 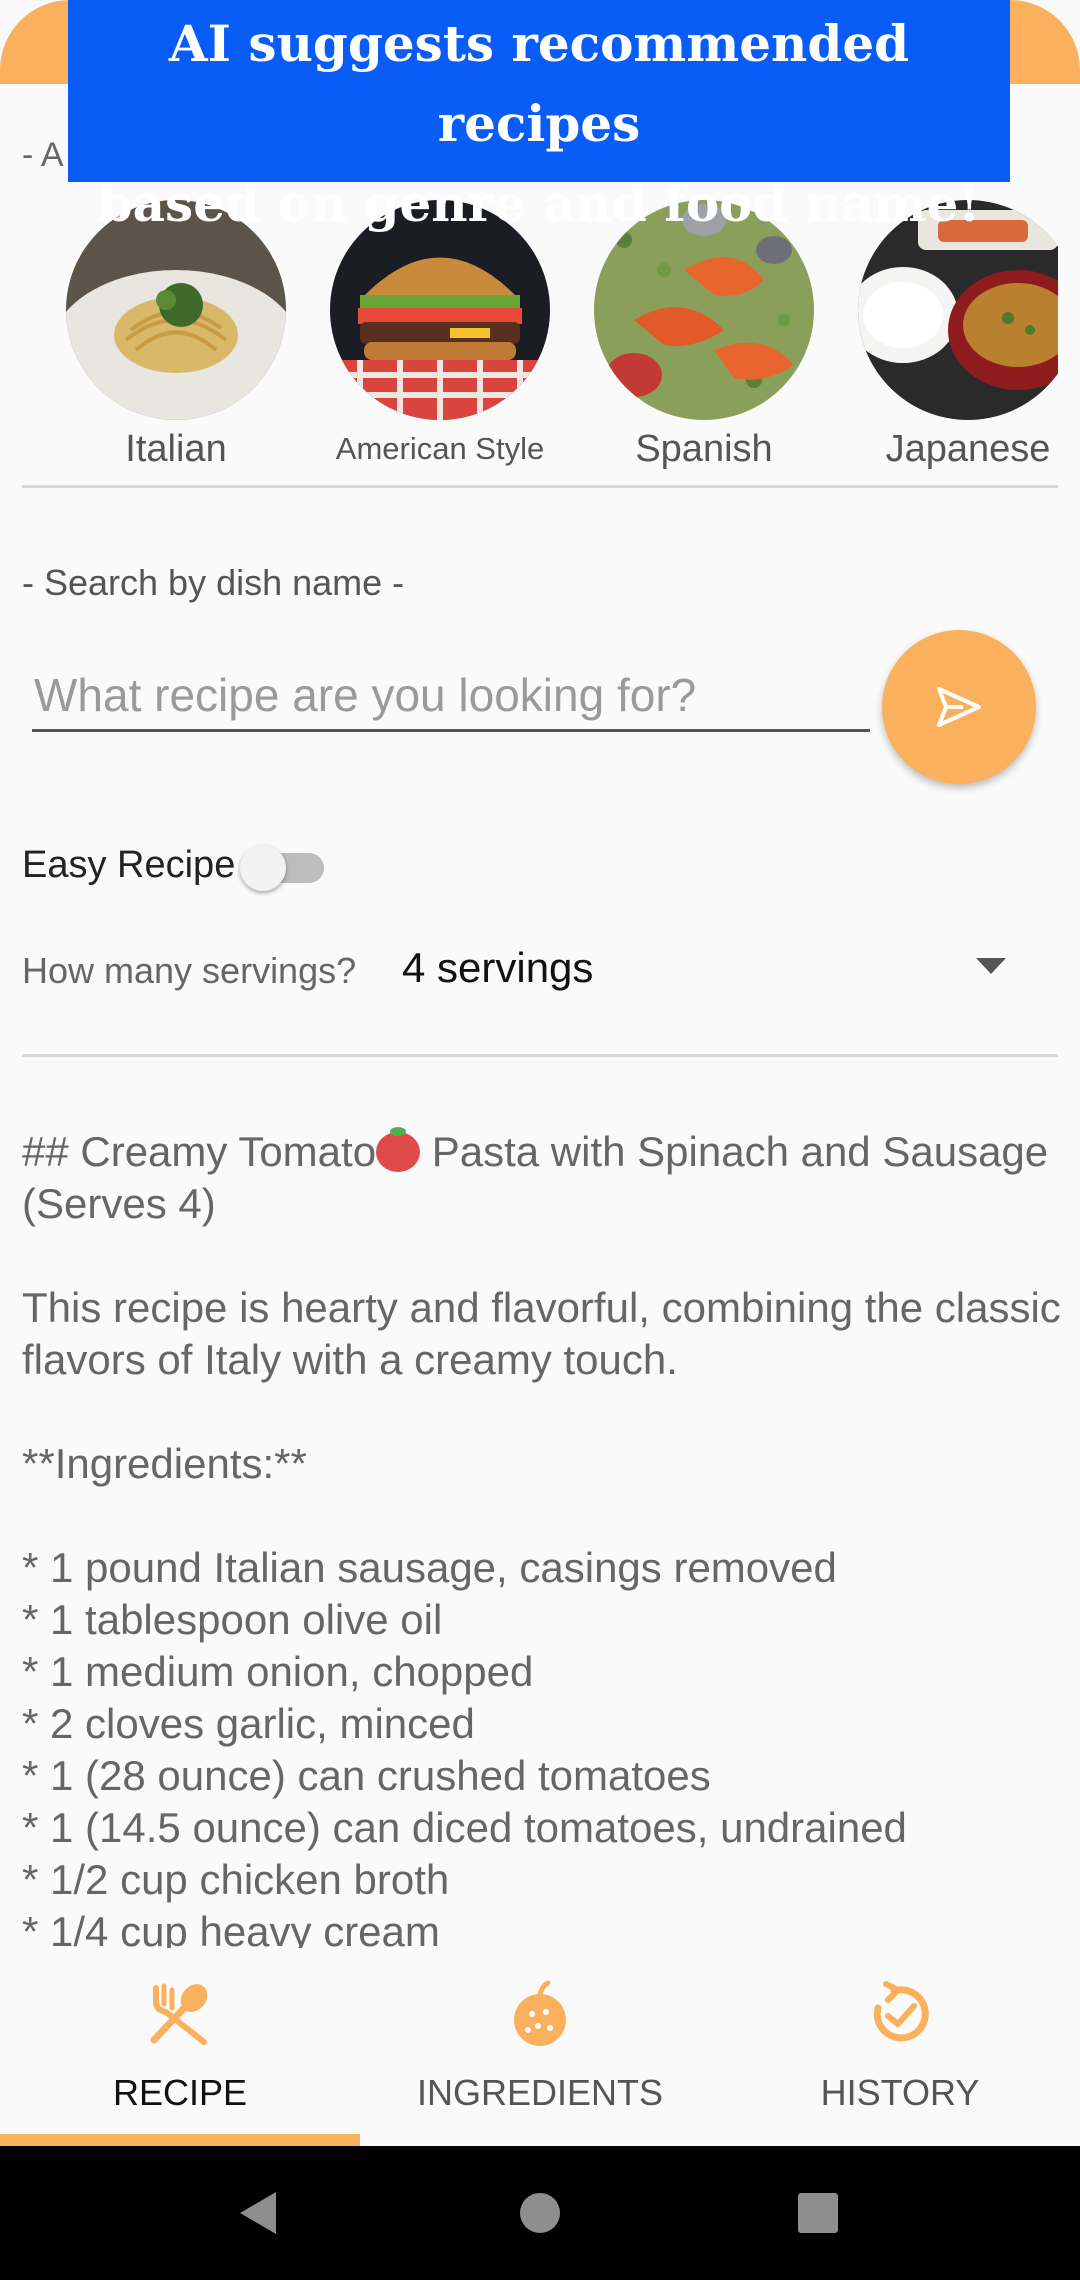 What do you see at coordinates (818, 2213) in the screenshot?
I see `recents-icon` at bounding box center [818, 2213].